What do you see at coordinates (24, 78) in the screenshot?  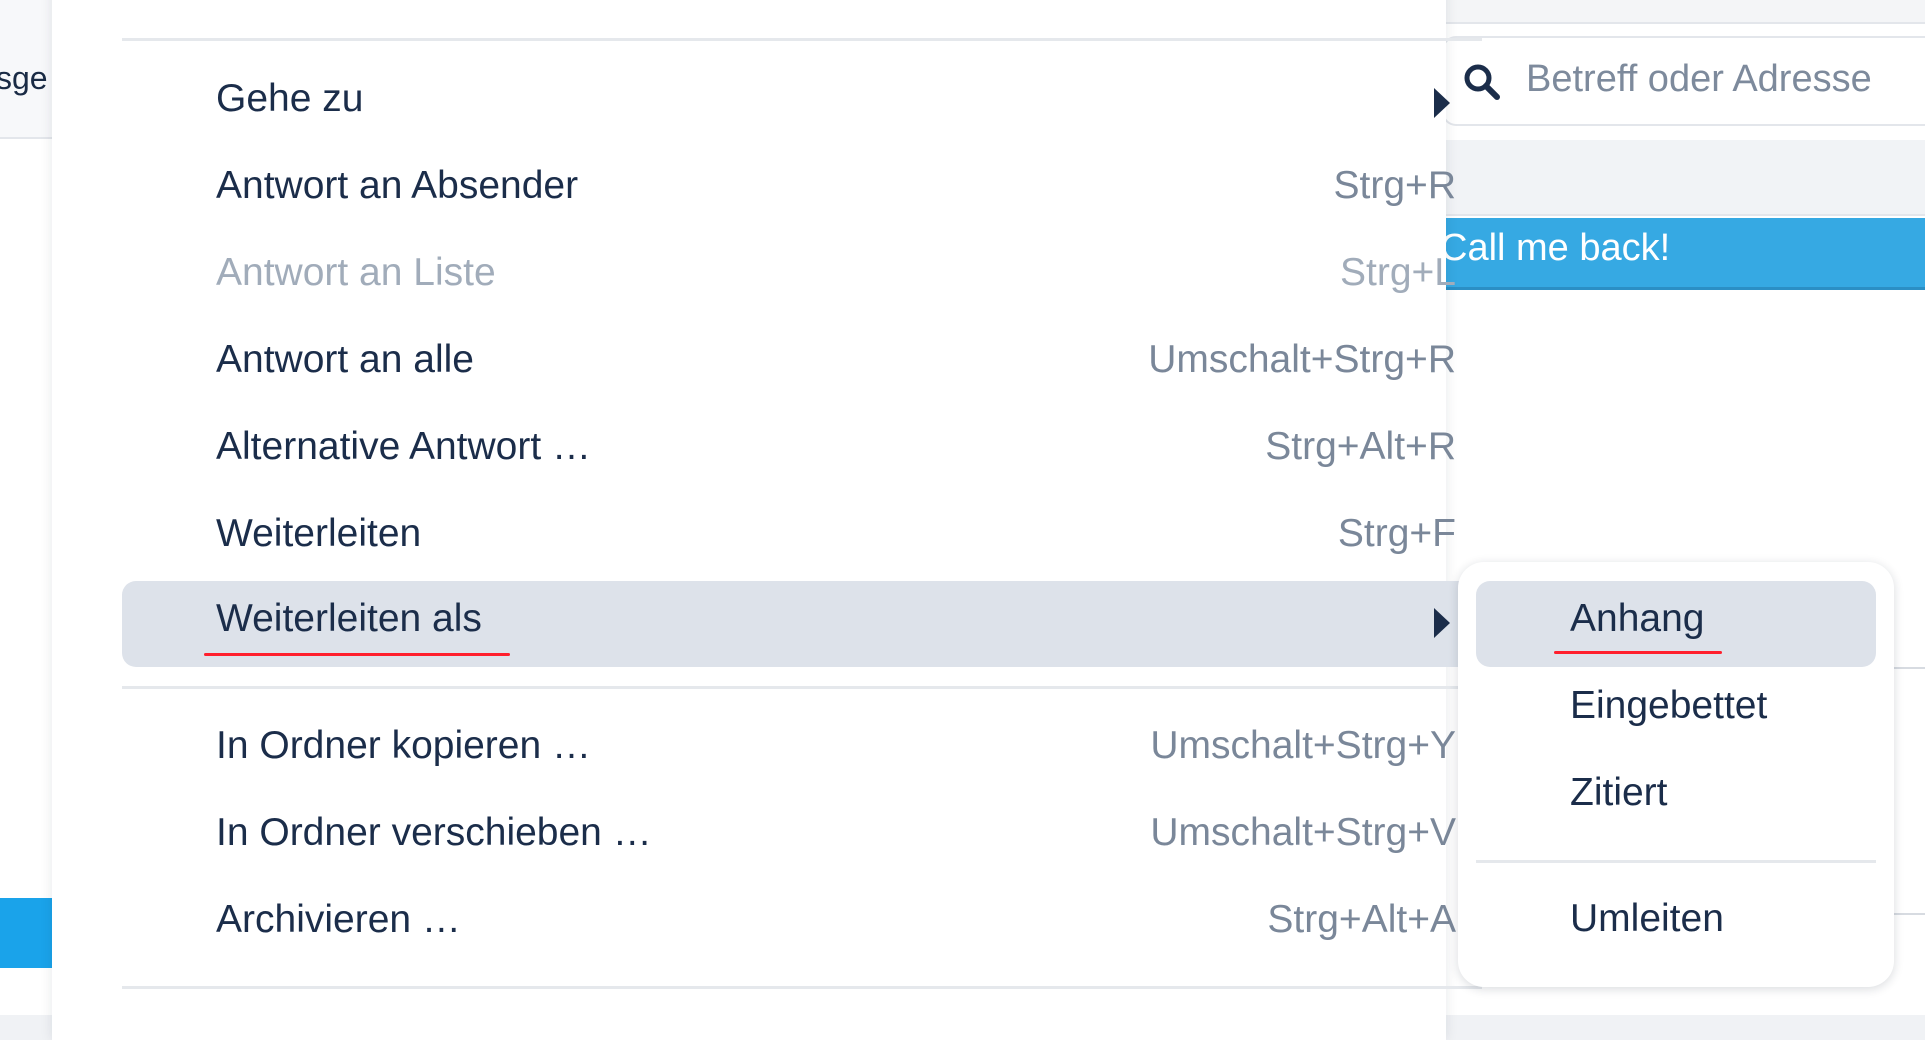 I see `left-tab-label: sge` at bounding box center [24, 78].